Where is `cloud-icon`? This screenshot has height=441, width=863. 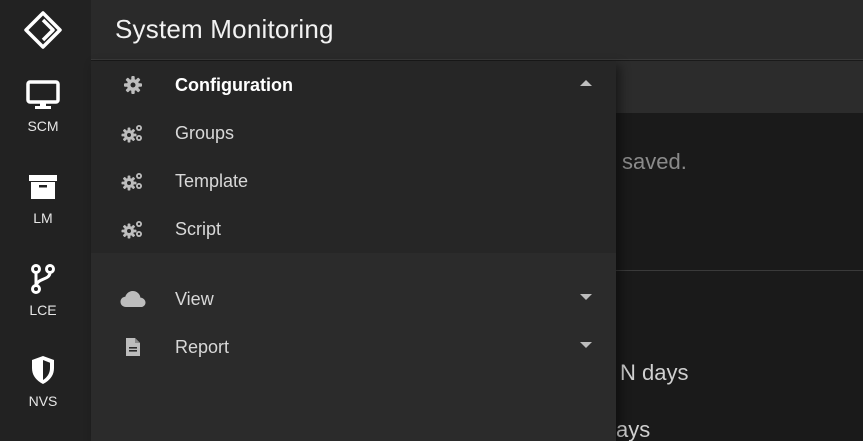 cloud-icon is located at coordinates (133, 299).